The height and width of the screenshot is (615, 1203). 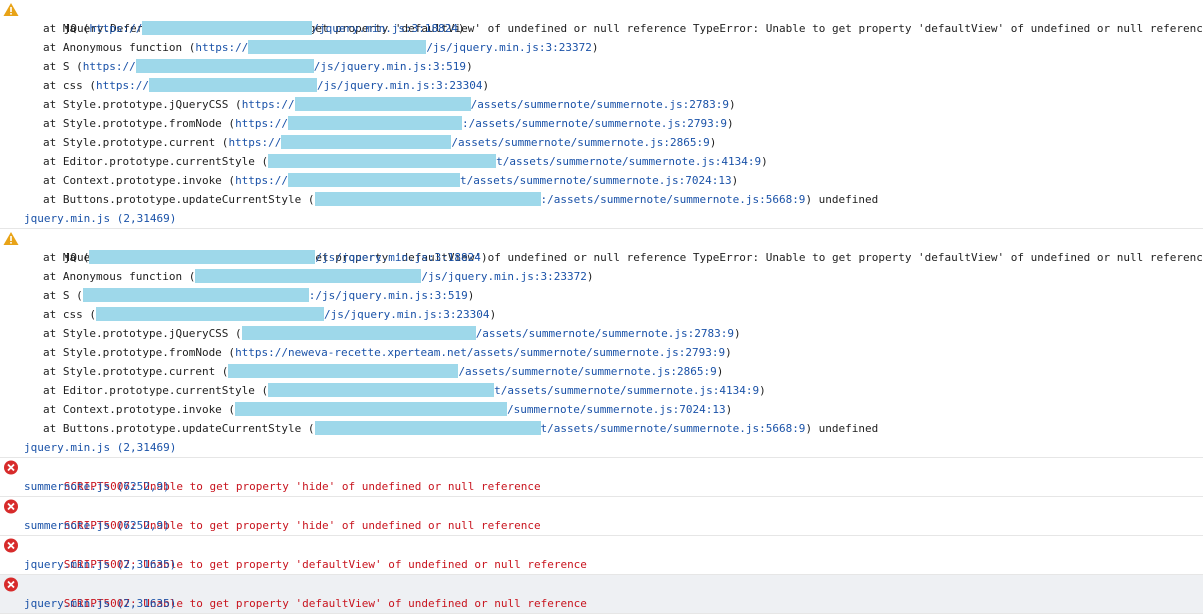 I want to click on stack-link: https:///js/jquery.min.js:3:519, so click(x=274, y=66).